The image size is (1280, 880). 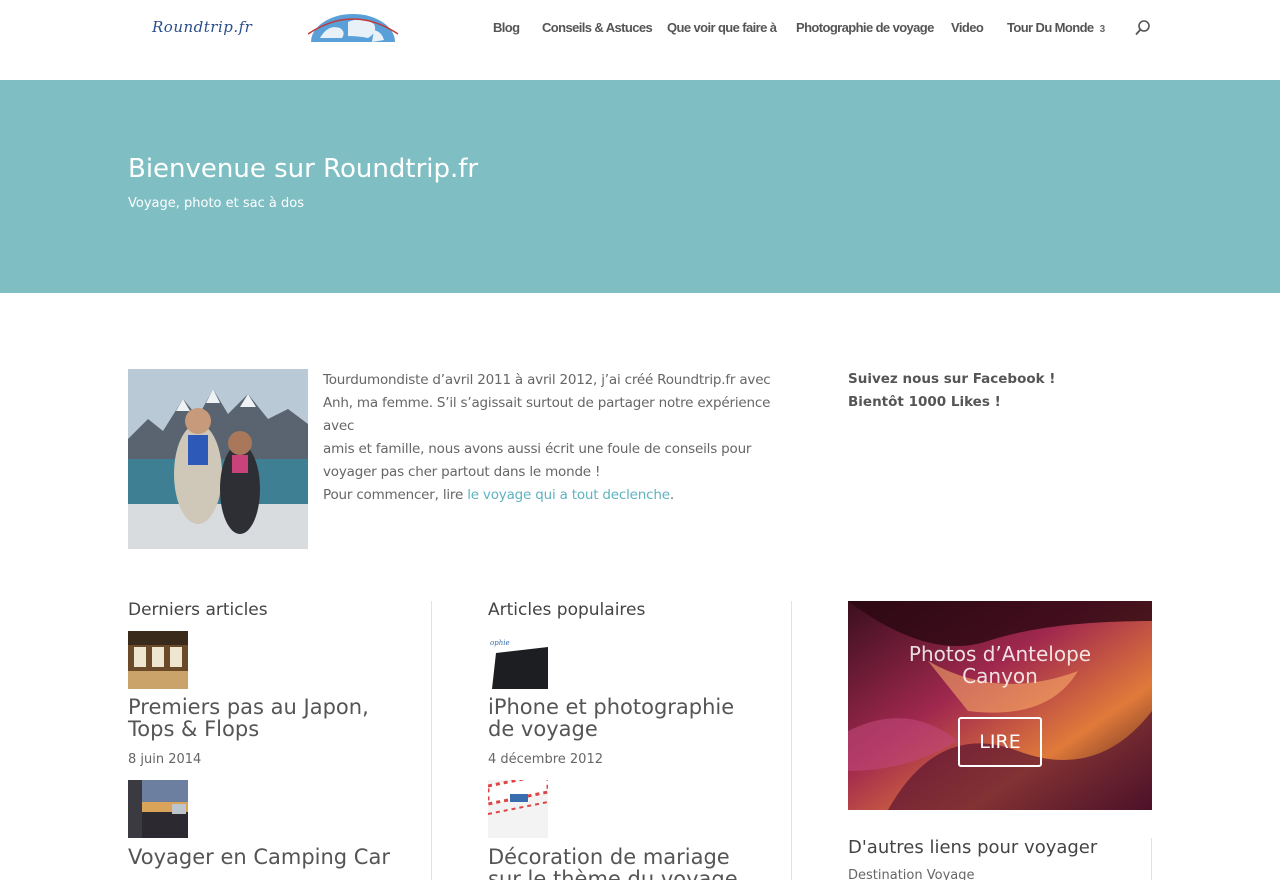 I want to click on post-title-japan: Premiers pas au Japon, Tops & Flops, so click(x=263, y=718).